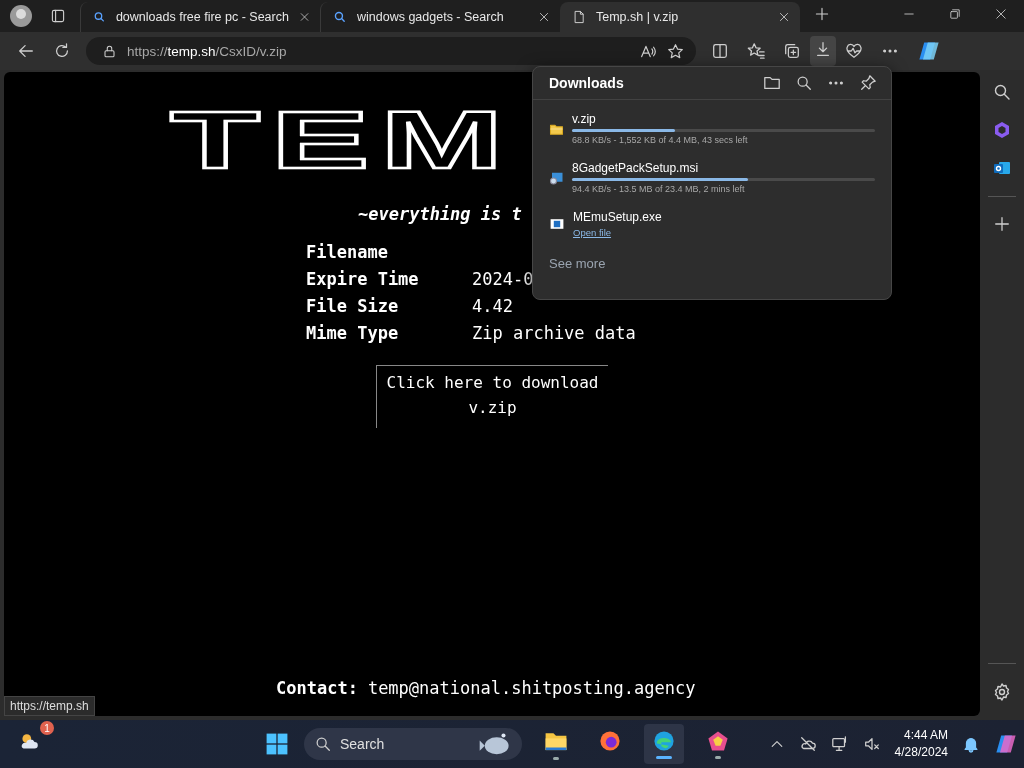 The height and width of the screenshot is (768, 1024). What do you see at coordinates (413, 744) in the screenshot?
I see `taskbar-search-button: Search` at bounding box center [413, 744].